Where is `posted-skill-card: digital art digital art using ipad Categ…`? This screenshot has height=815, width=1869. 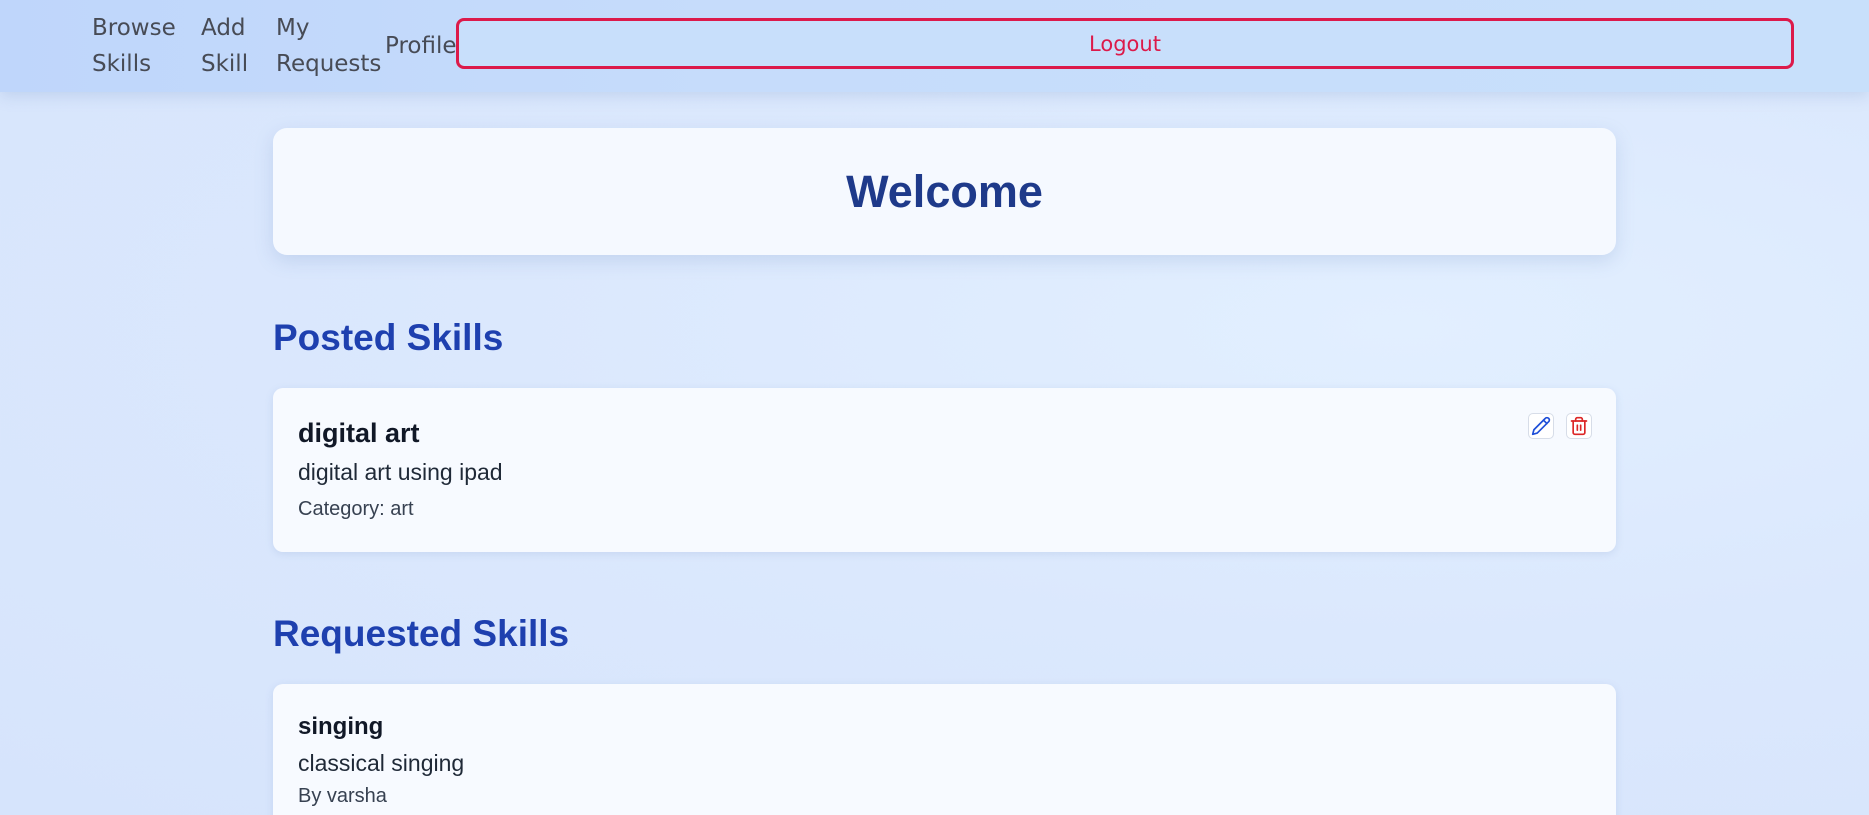 posted-skill-card: digital art digital art using ipad Categ… is located at coordinates (944, 470).